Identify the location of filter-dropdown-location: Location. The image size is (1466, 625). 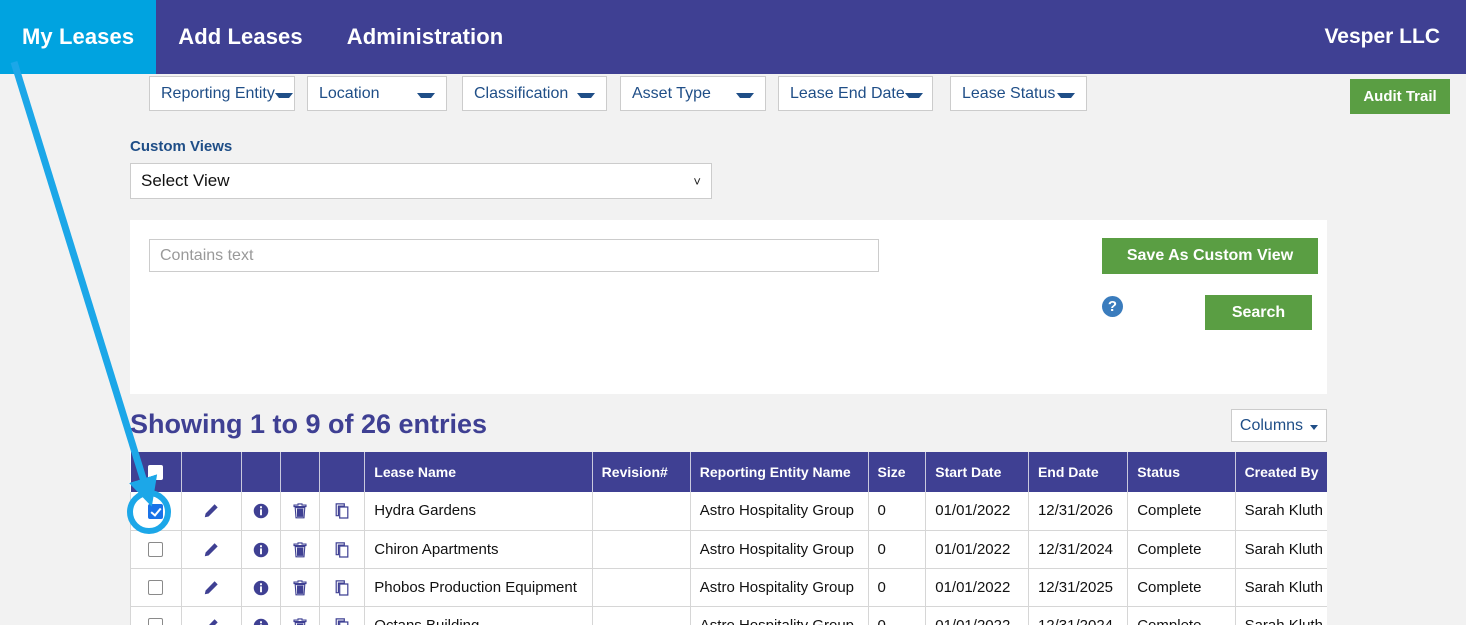
(377, 93).